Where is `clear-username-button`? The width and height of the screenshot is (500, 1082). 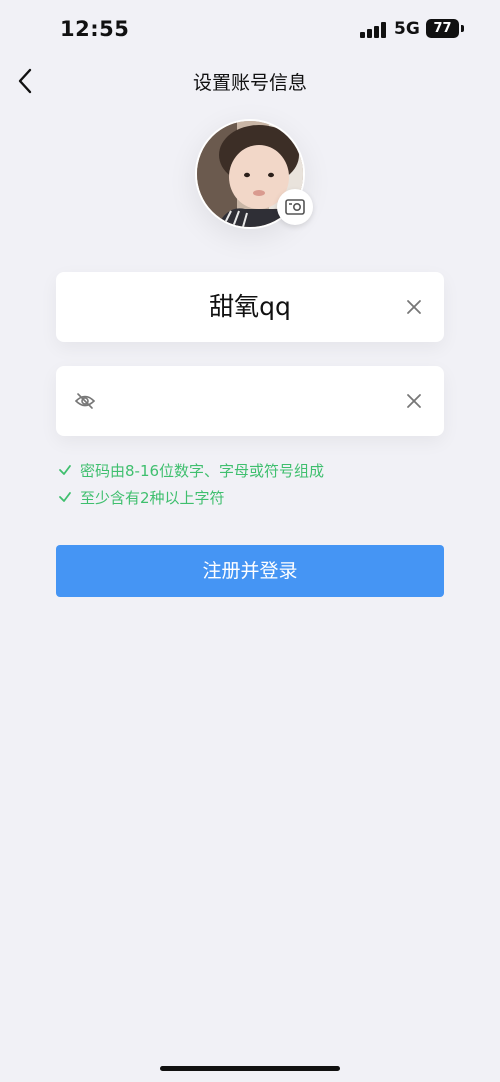 clear-username-button is located at coordinates (414, 307).